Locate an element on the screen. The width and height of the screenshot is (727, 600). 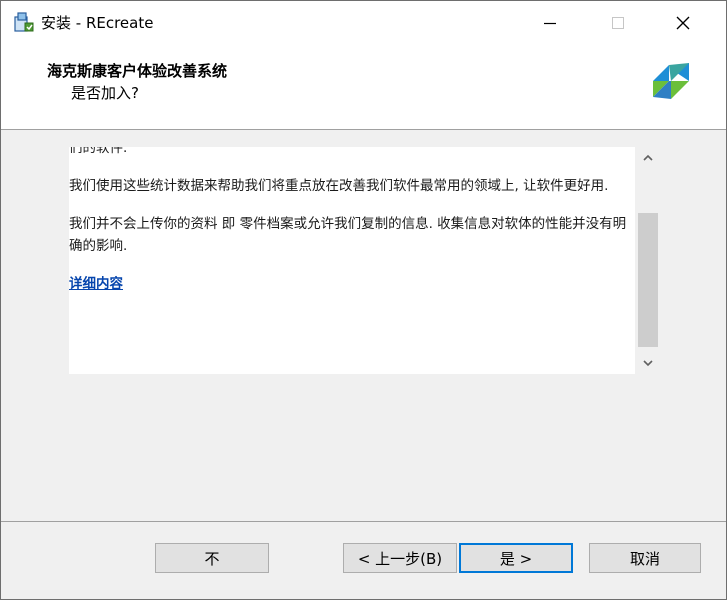
scroll-down-button is located at coordinates (648, 363).